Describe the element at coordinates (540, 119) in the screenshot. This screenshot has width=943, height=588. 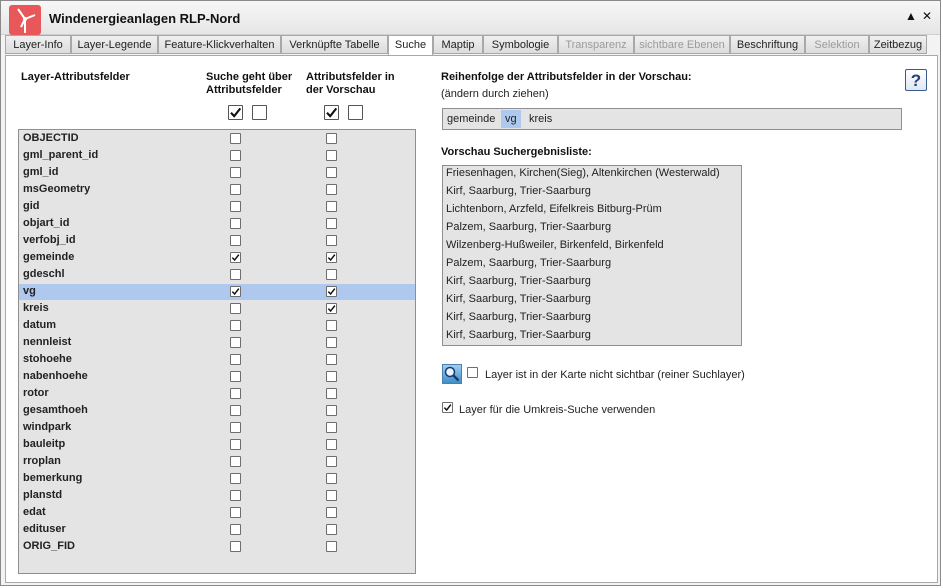
I see `order-chip: kreis` at that location.